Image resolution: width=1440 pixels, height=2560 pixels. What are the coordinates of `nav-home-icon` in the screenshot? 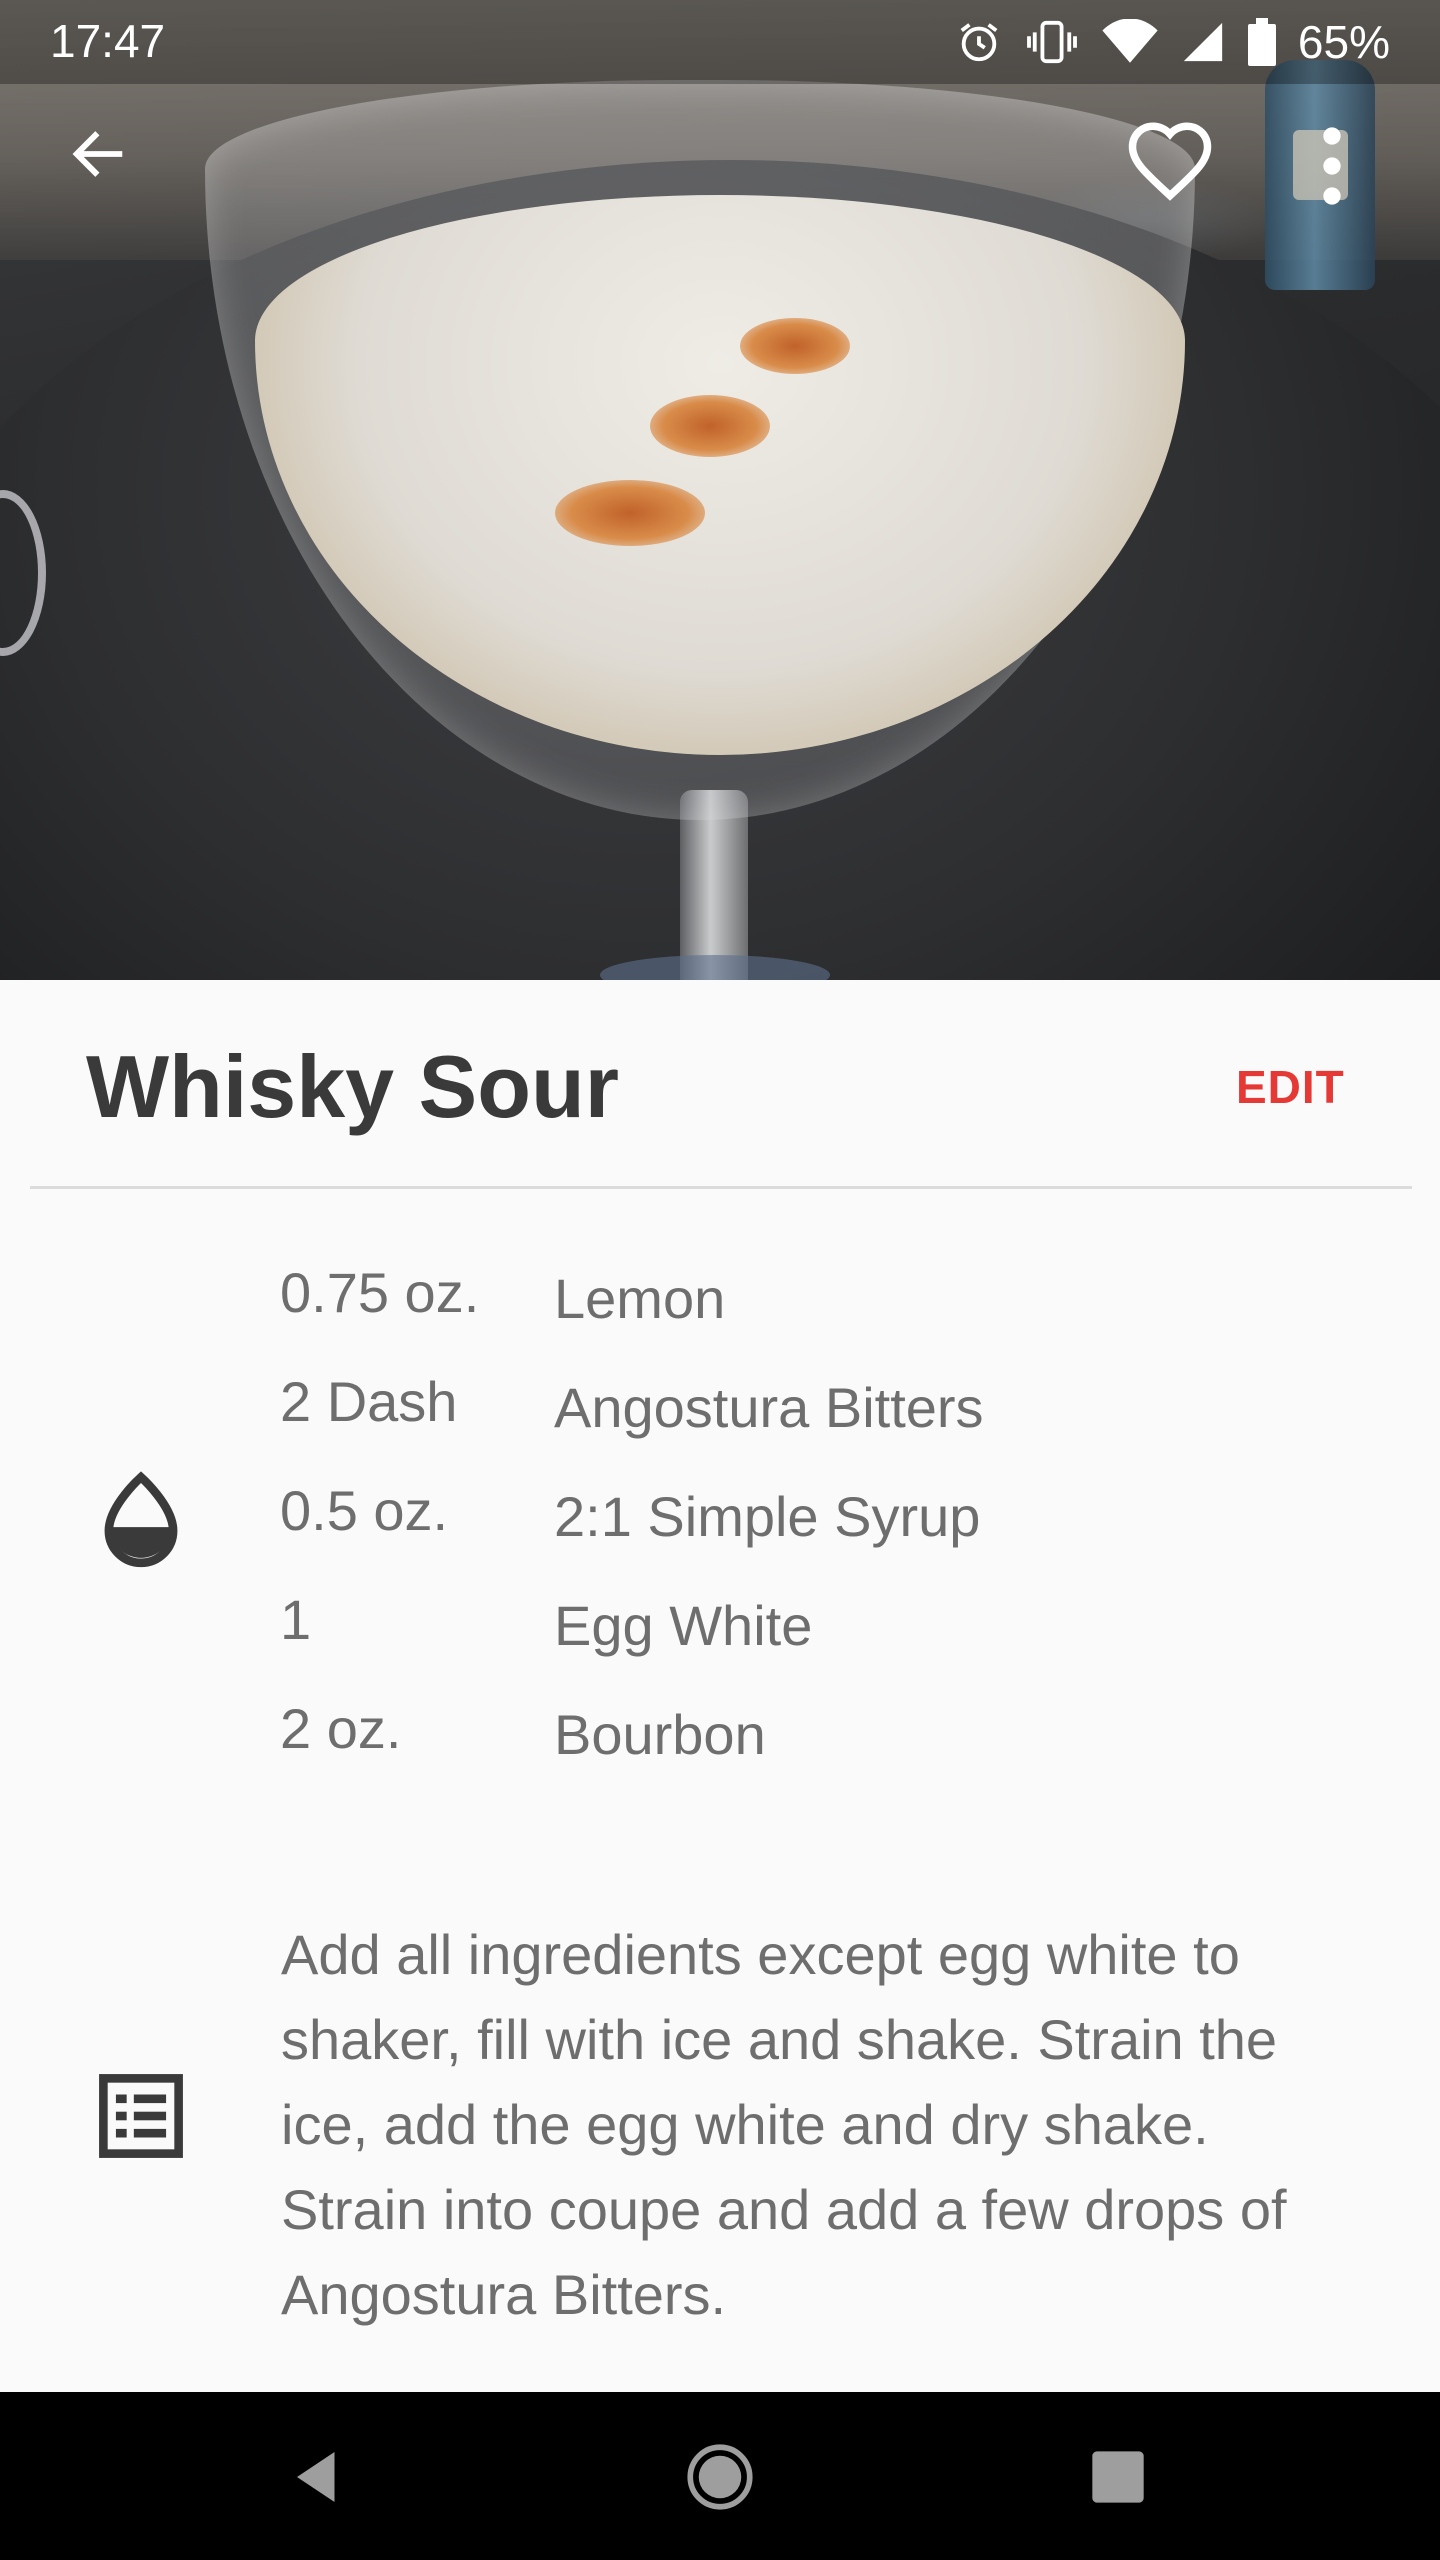 It's located at (720, 2477).